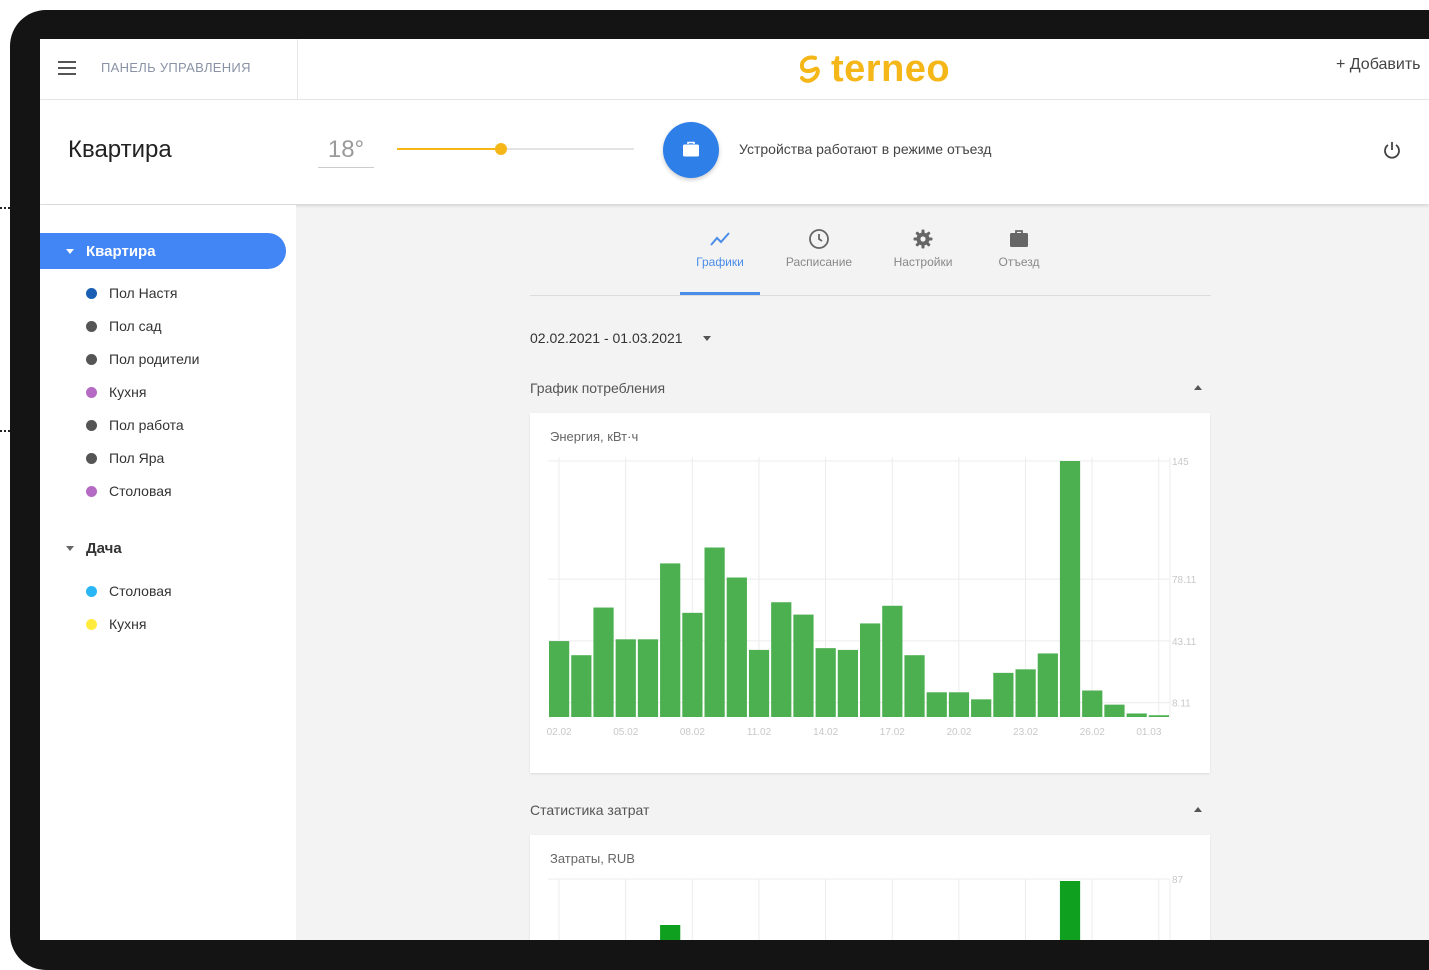  I want to click on x-tick-label: 17.02, so click(892, 732).